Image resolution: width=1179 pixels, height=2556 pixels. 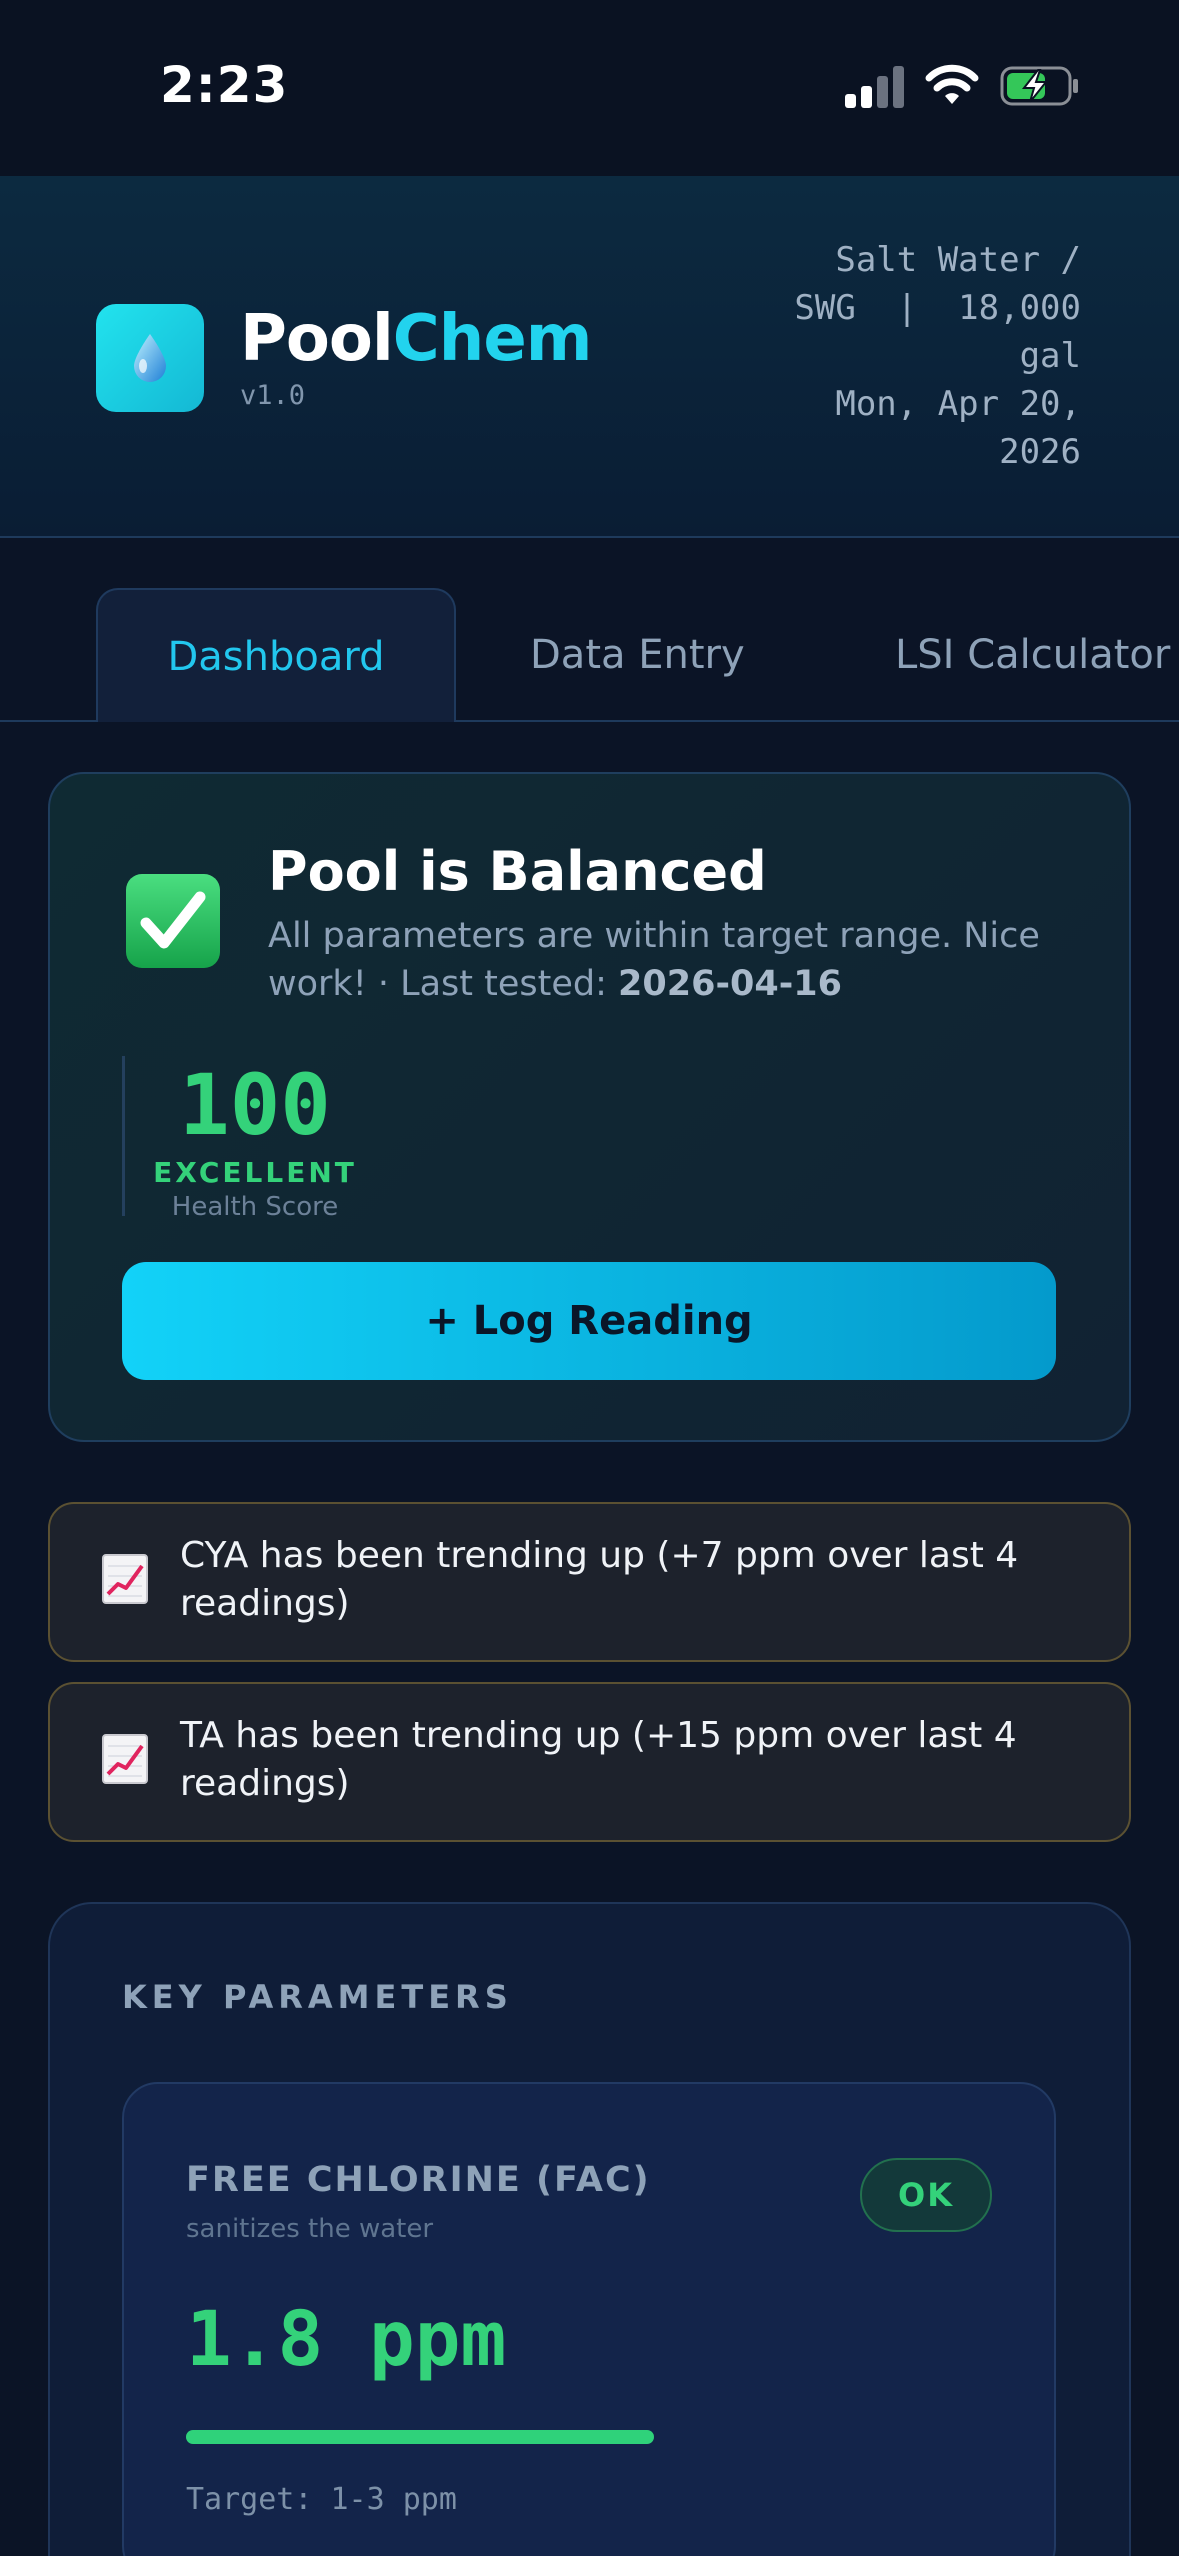 What do you see at coordinates (321, 2499) in the screenshot?
I see `parameter-target: Target: 1-3 ppm` at bounding box center [321, 2499].